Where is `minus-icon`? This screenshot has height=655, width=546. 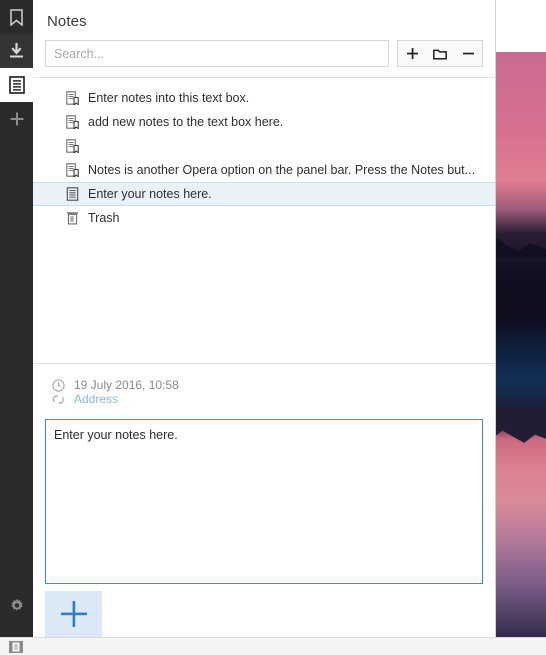 minus-icon is located at coordinates (468, 53).